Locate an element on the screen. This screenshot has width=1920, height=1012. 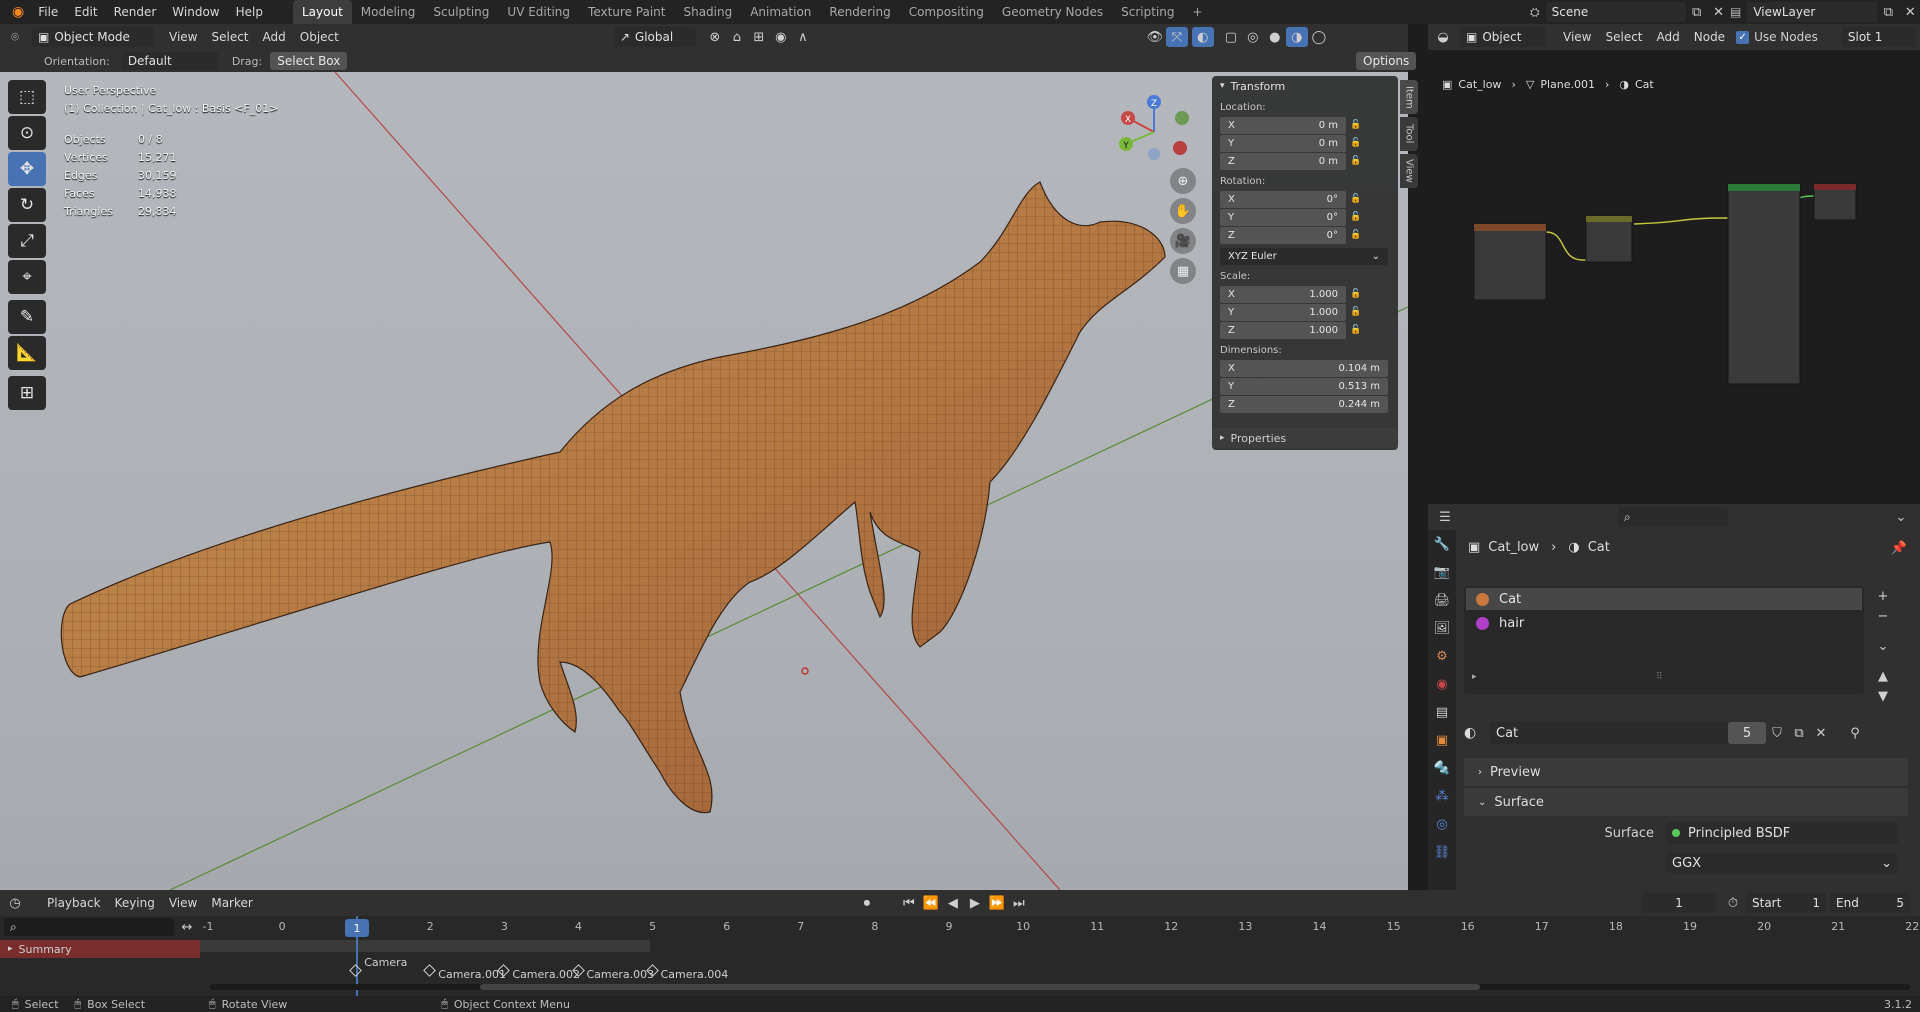
output-tab-icon: 🖨 is located at coordinates (1442, 600).